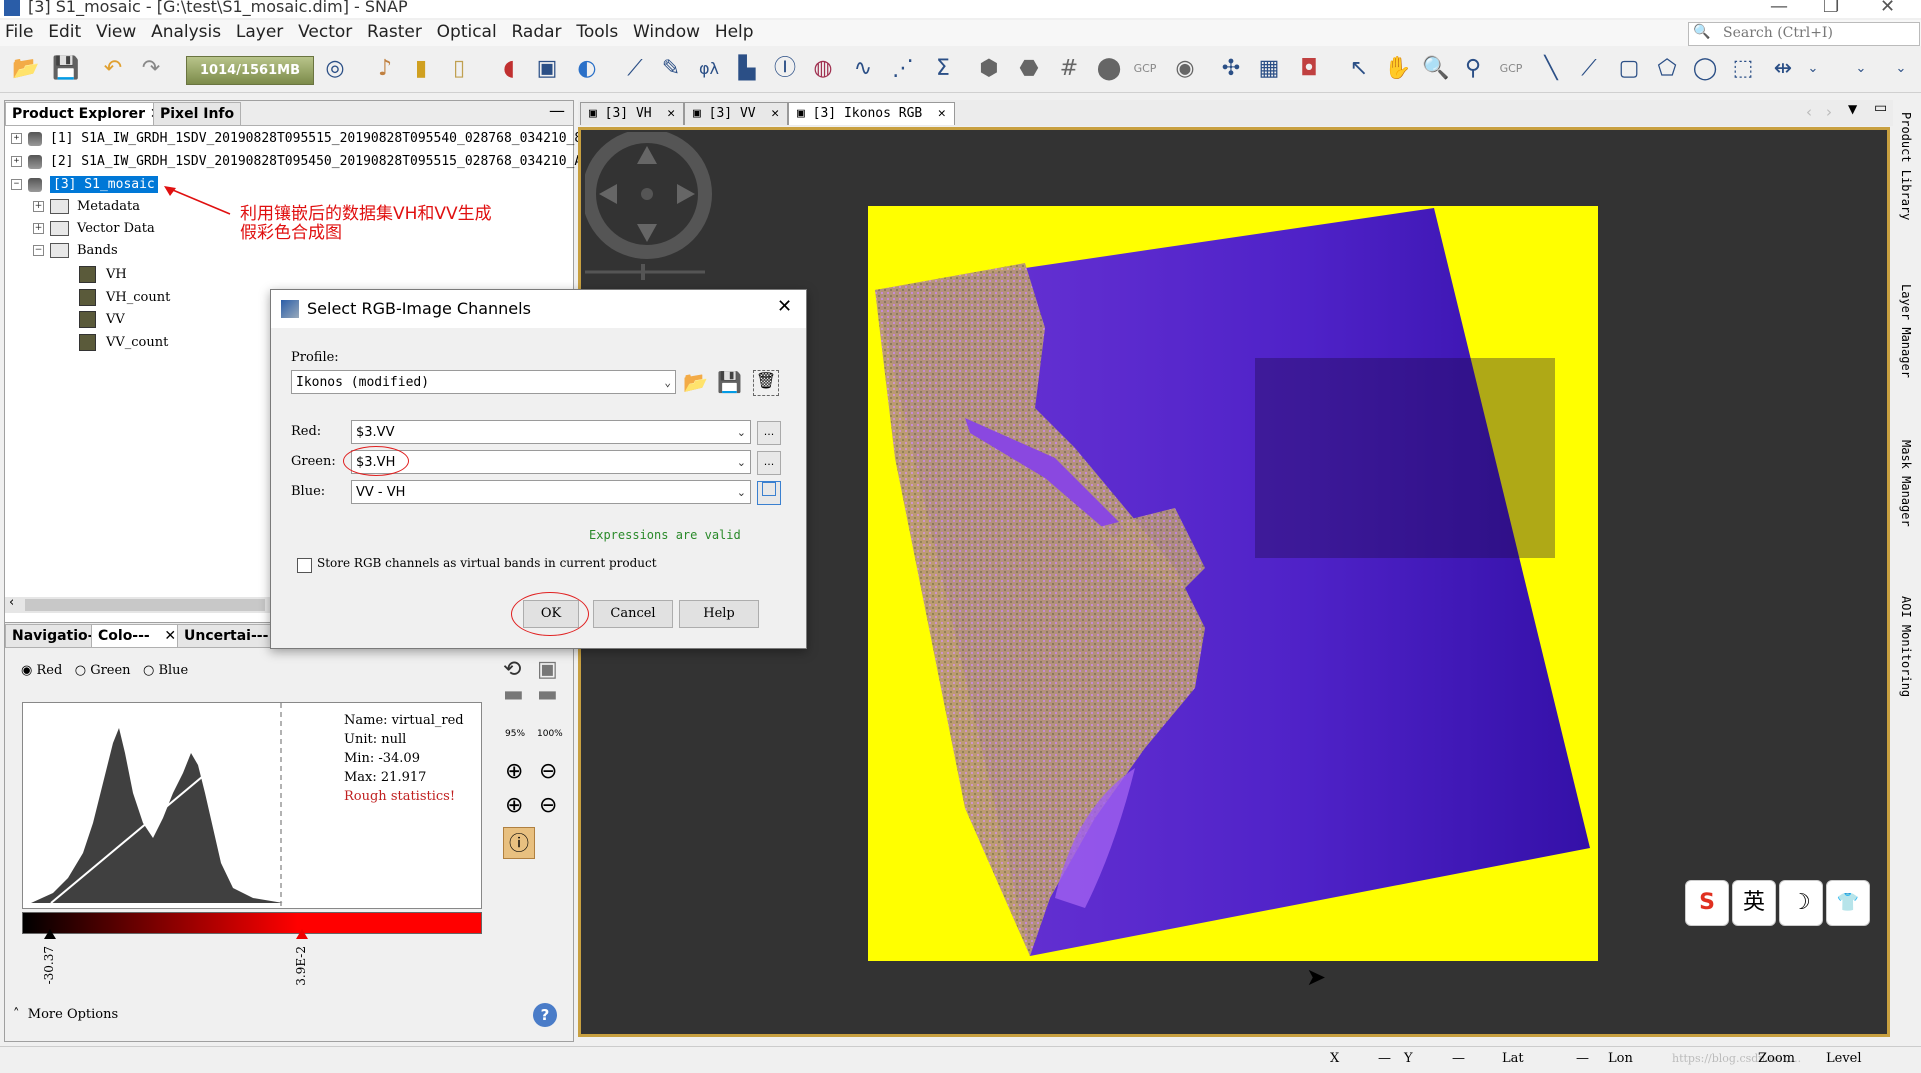 Image resolution: width=1921 pixels, height=1073 pixels. What do you see at coordinates (766, 383) in the screenshot?
I see `delete-profile-icon: 🗑` at bounding box center [766, 383].